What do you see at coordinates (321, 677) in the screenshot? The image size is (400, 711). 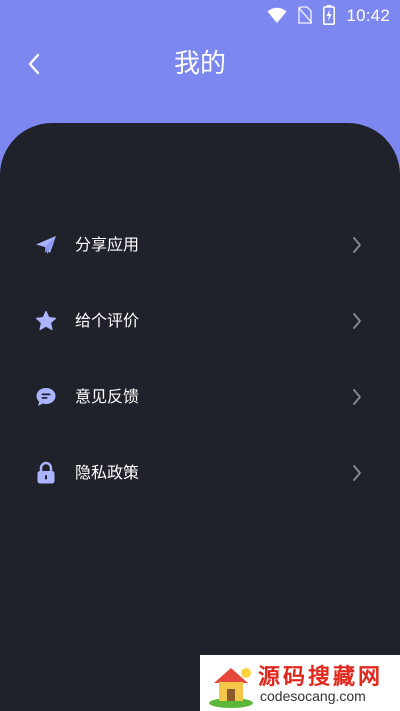 I see `watermark-title: 源码搜藏网` at bounding box center [321, 677].